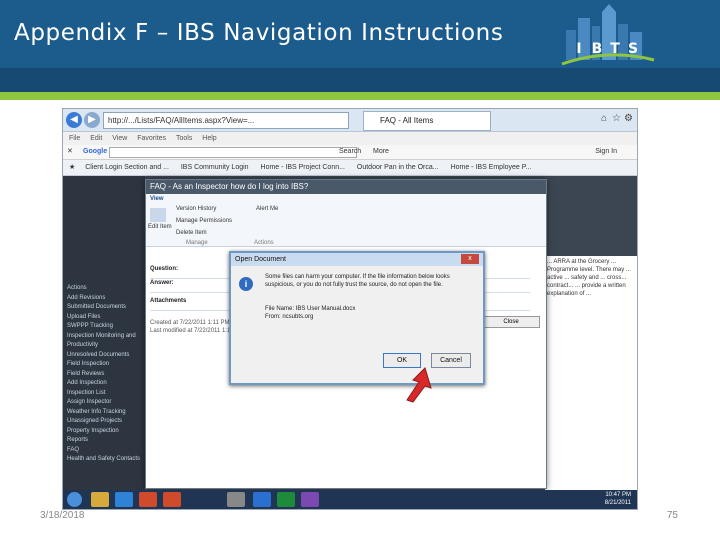 Image resolution: width=720 pixels, height=540 pixels. Describe the element at coordinates (310, 499) in the screenshot. I see `onenote-icon` at that location.